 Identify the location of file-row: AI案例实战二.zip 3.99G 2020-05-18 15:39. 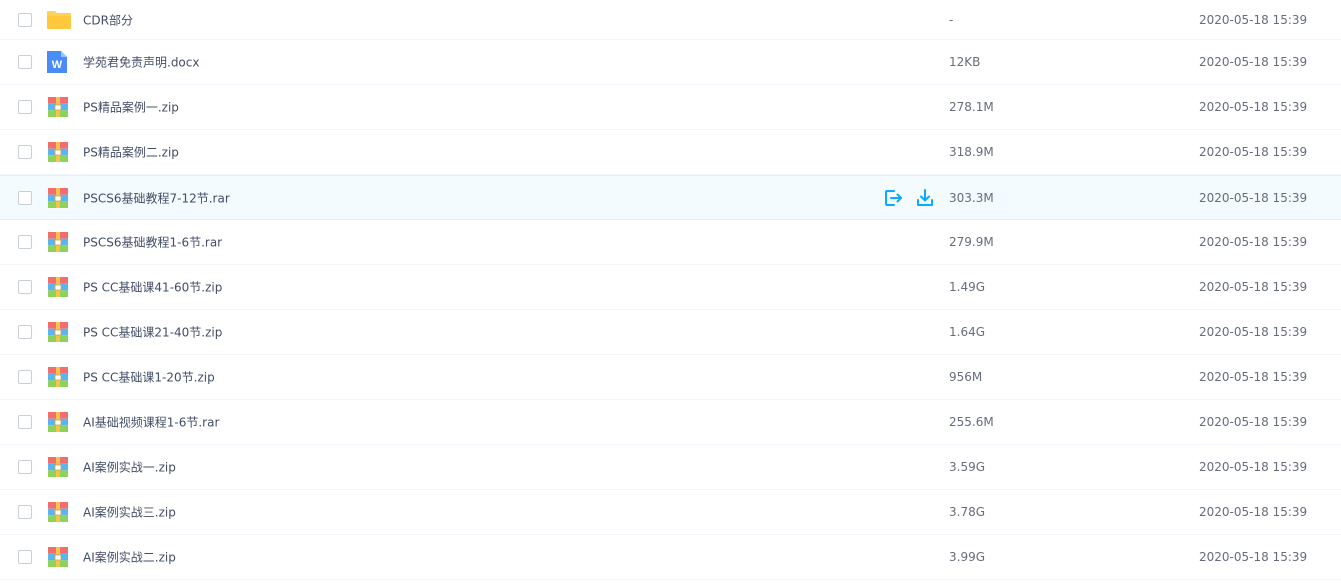
(670, 557).